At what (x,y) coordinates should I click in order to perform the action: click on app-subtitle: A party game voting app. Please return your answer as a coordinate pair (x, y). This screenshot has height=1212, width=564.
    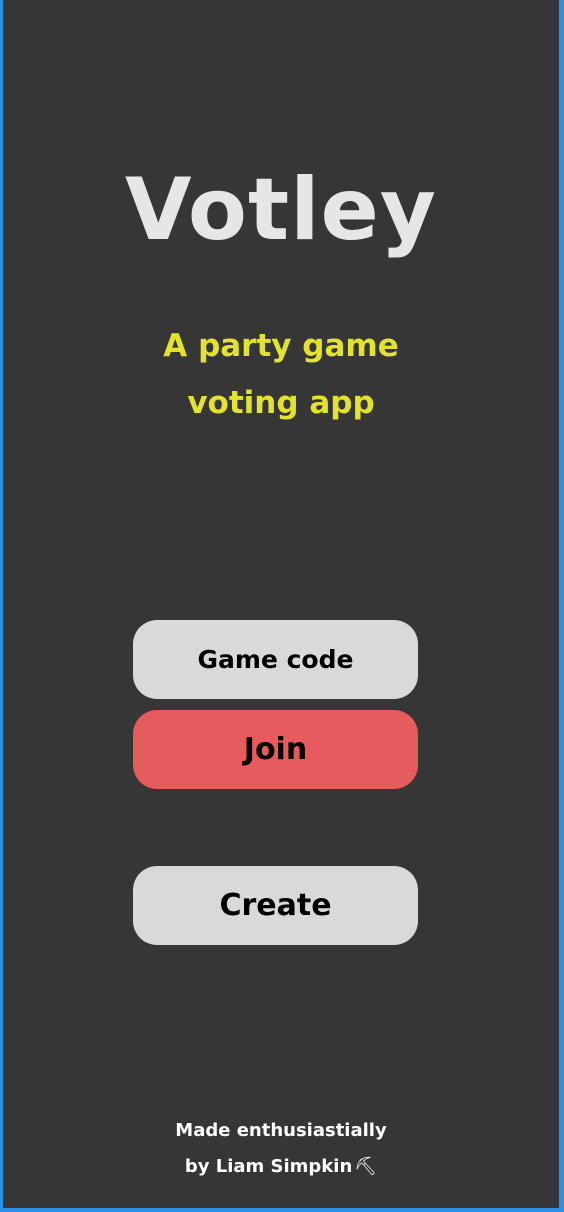
    Looking at the image, I should click on (281, 375).